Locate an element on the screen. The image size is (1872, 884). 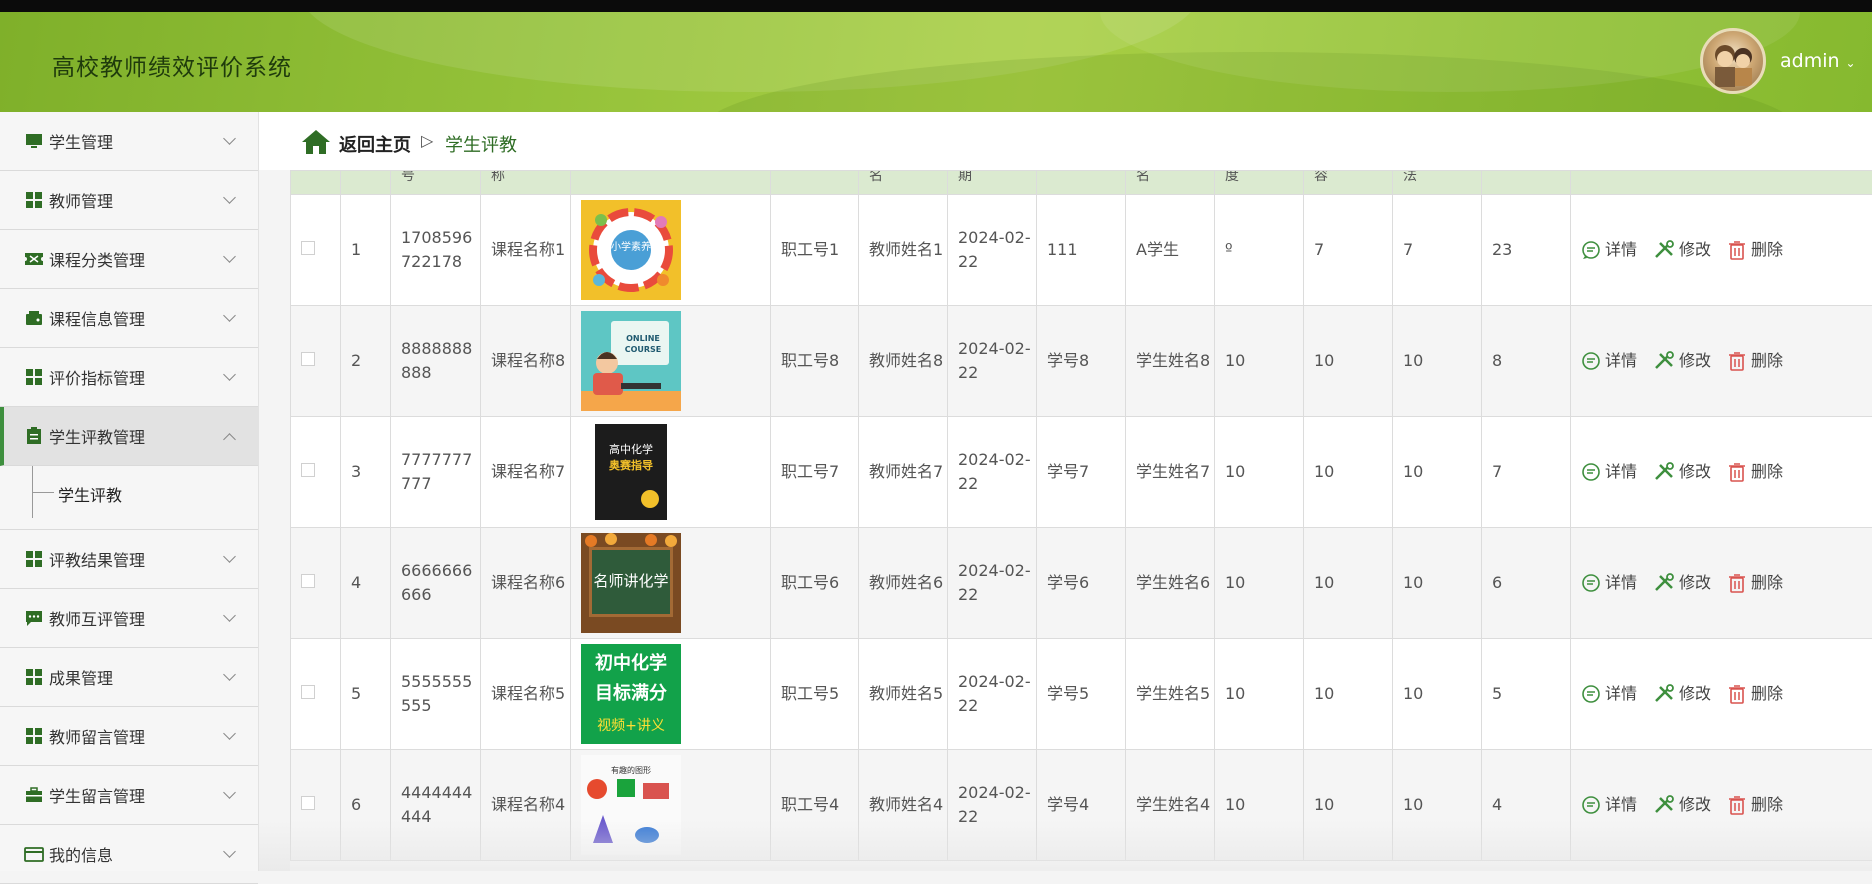
cover-cell: 初中化学 目标满分 视频+讲义 is located at coordinates (671, 694).